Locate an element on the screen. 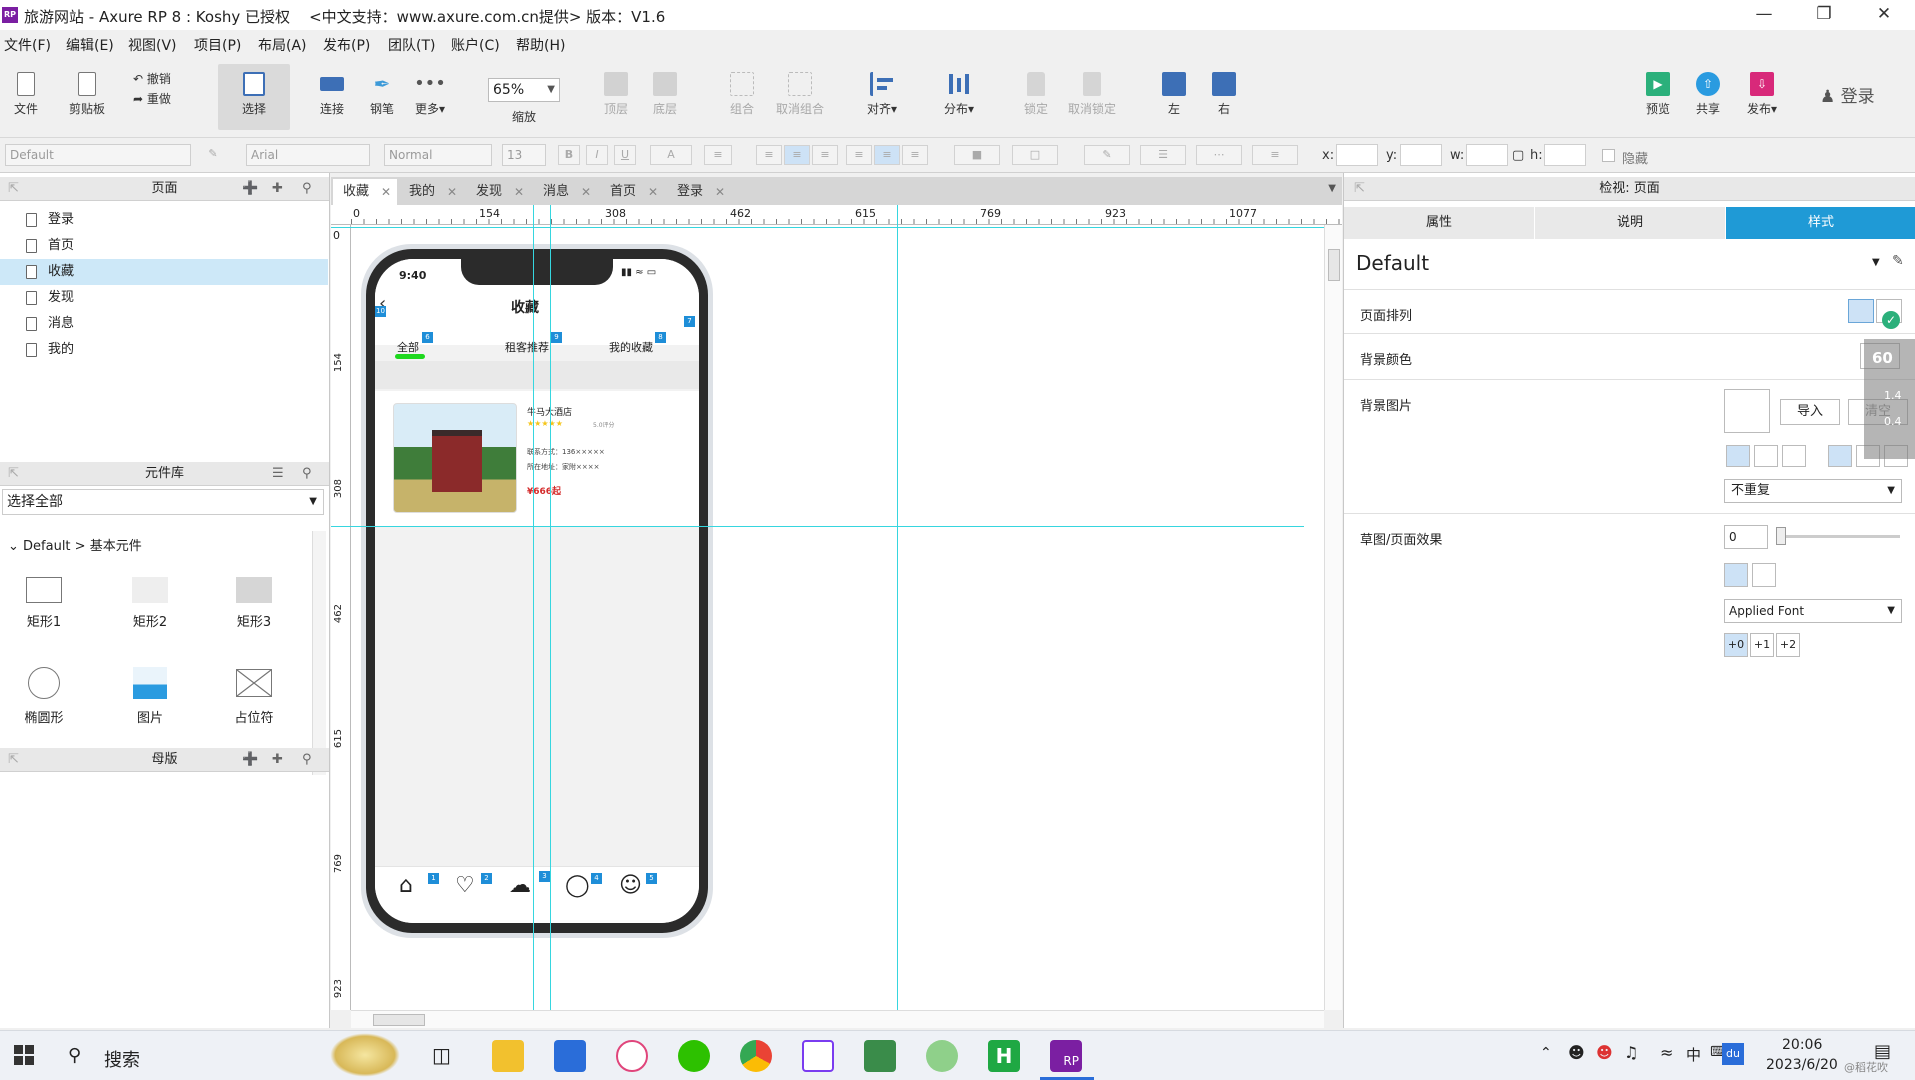 This screenshot has width=1915, height=1080. tab-mine: 我的 ✕ is located at coordinates (431, 192).